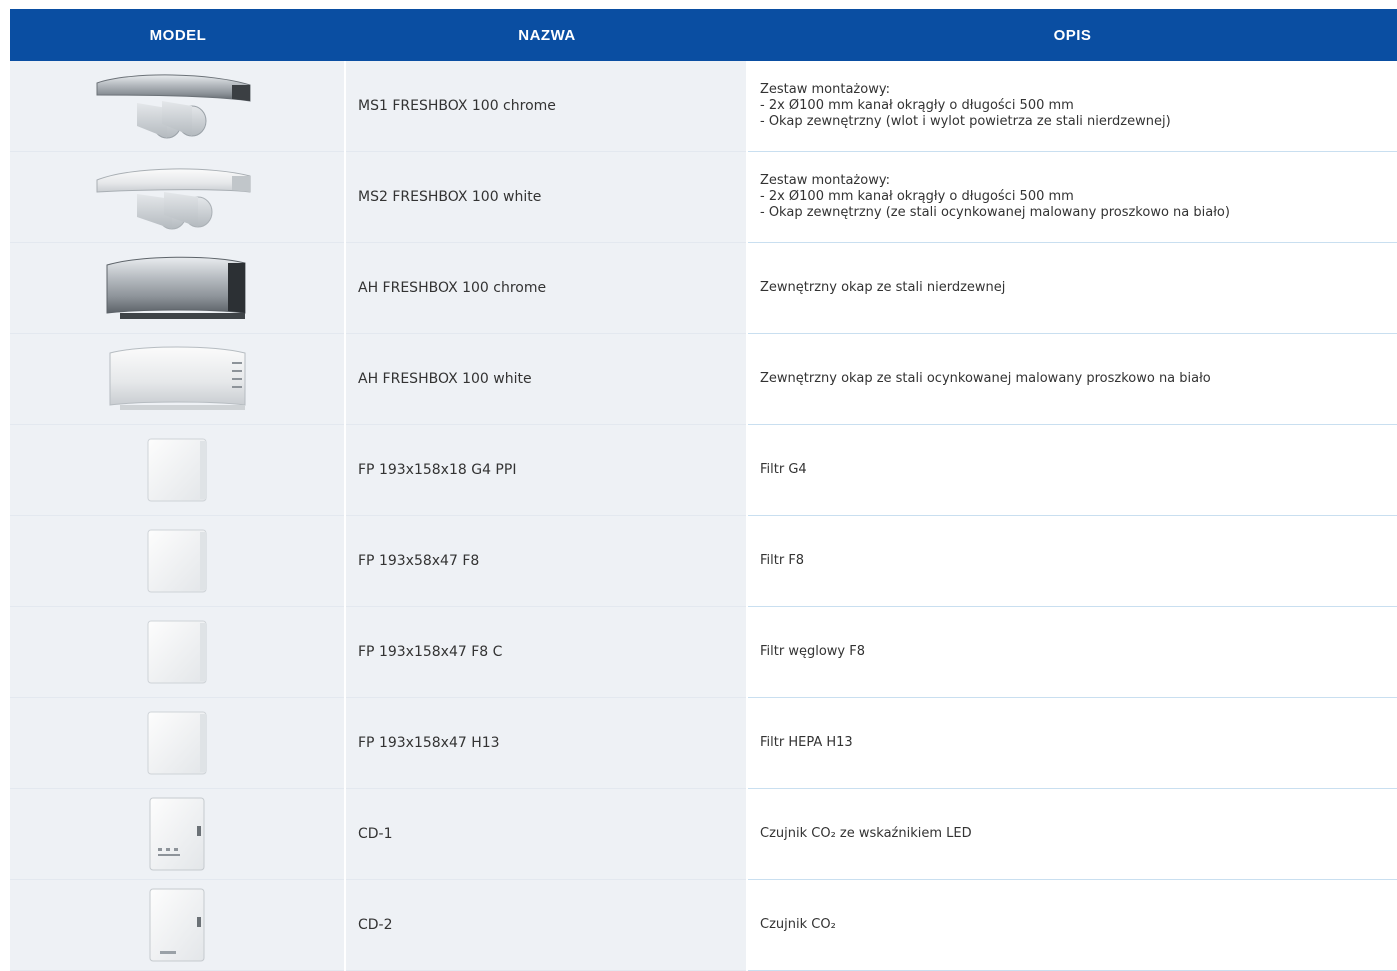 Image resolution: width=1397 pixels, height=971 pixels. What do you see at coordinates (1072, 470) in the screenshot?
I see `model-description: Filtr G4` at bounding box center [1072, 470].